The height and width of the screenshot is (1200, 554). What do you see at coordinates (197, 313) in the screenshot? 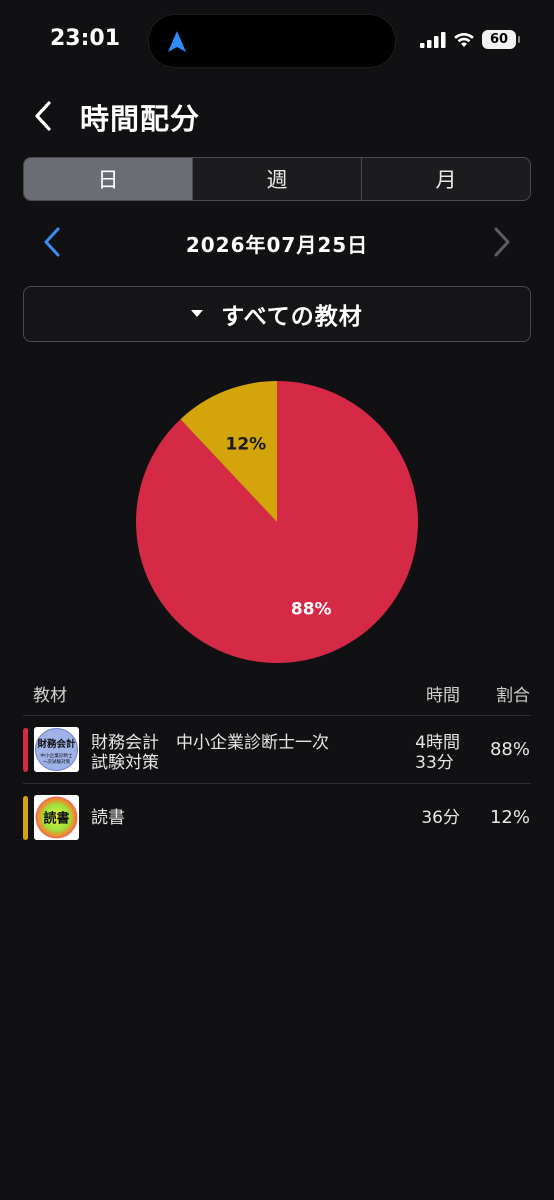
I see `caret-down-icon` at bounding box center [197, 313].